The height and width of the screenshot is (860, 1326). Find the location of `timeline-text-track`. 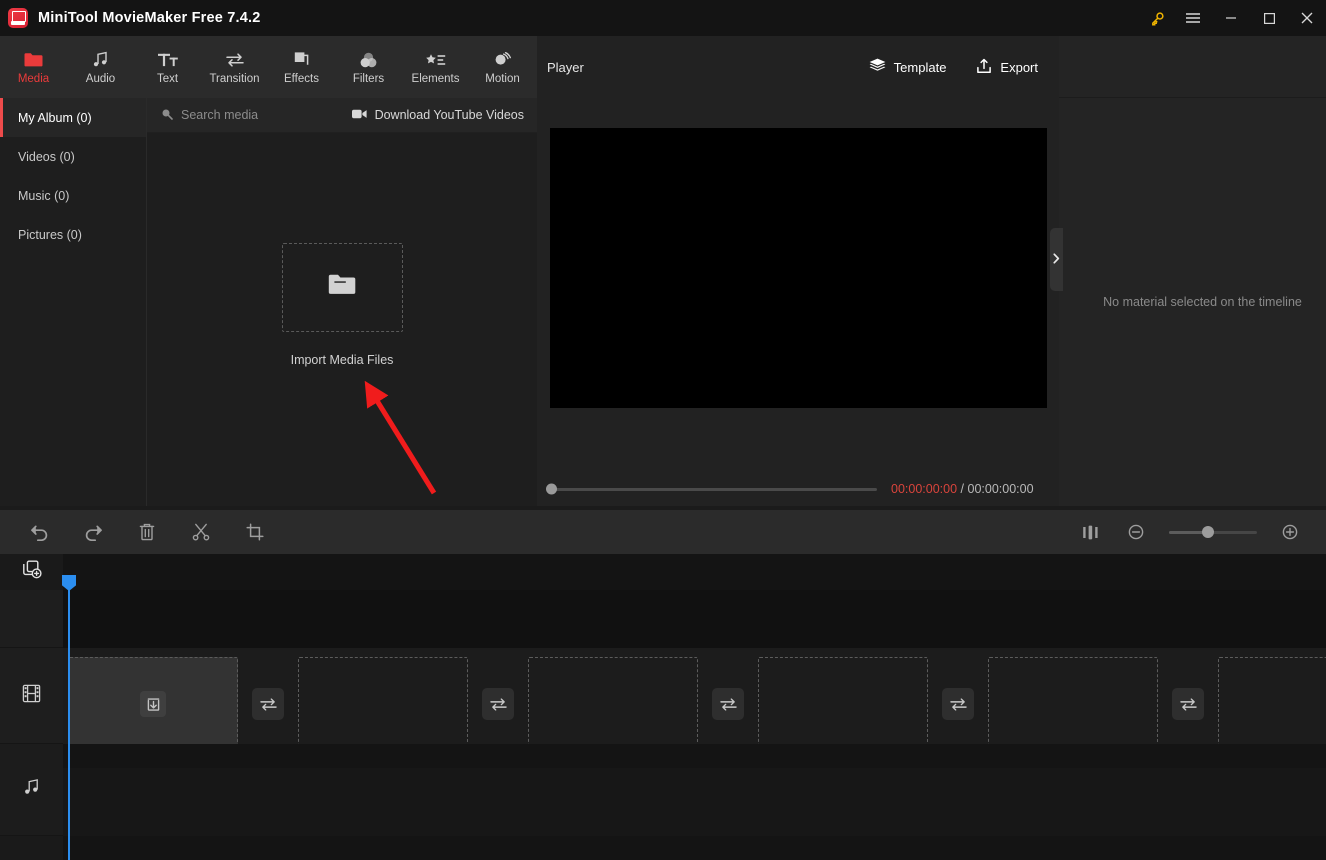

timeline-text-track is located at coordinates (694, 619).